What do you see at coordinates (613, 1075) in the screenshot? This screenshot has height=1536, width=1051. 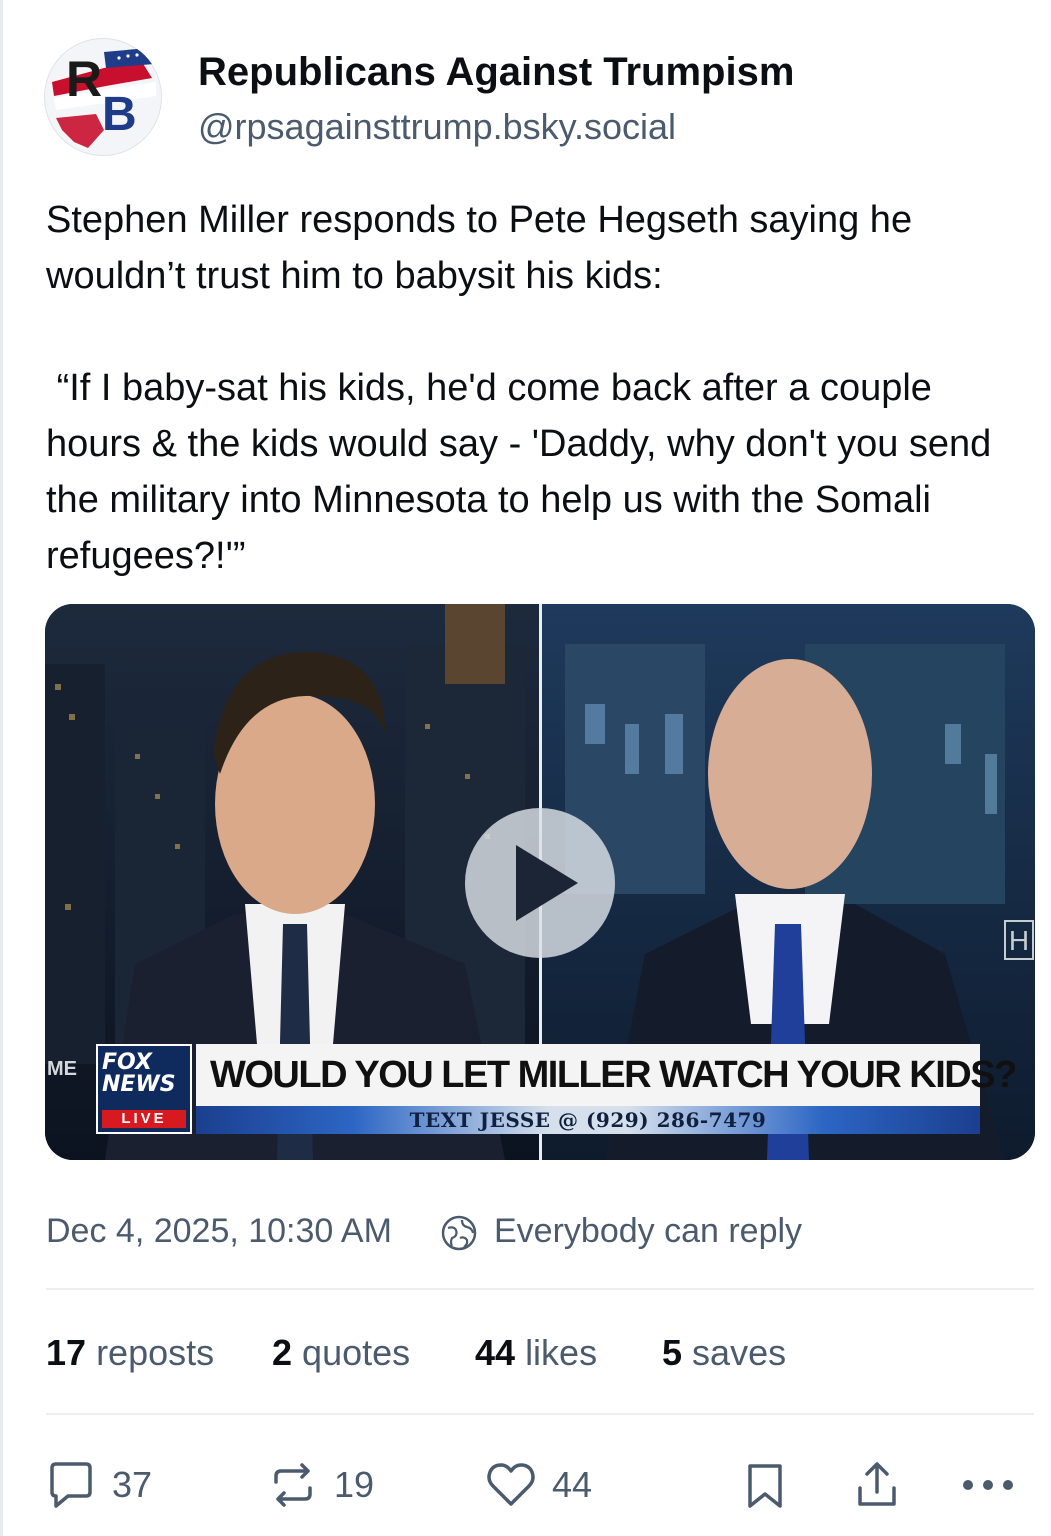 I see `chyron-headline: WOULD YOU LET MILLER WATCH YOUR KIDS?` at bounding box center [613, 1075].